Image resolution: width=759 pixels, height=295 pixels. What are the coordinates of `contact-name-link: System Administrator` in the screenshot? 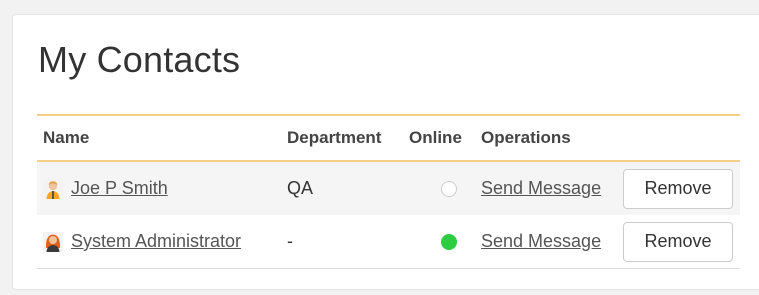 It's located at (156, 241).